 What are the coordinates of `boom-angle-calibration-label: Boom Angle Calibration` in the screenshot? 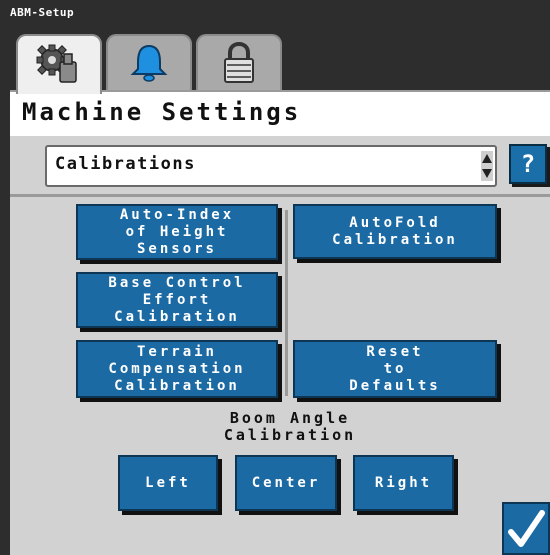 It's located at (290, 426).